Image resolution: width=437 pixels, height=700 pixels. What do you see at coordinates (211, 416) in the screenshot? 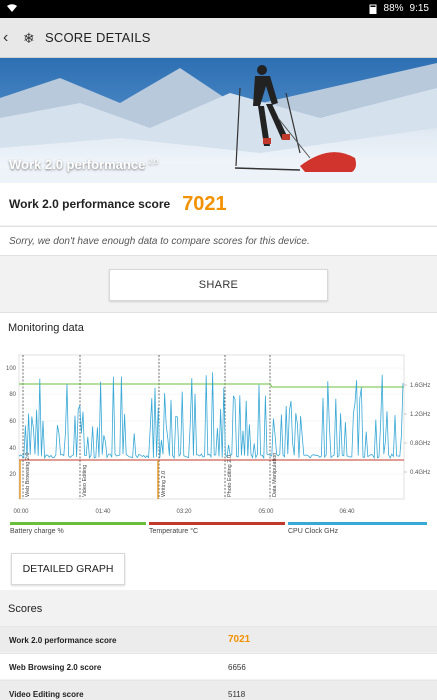
I see `cpu-clock-line` at bounding box center [211, 416].